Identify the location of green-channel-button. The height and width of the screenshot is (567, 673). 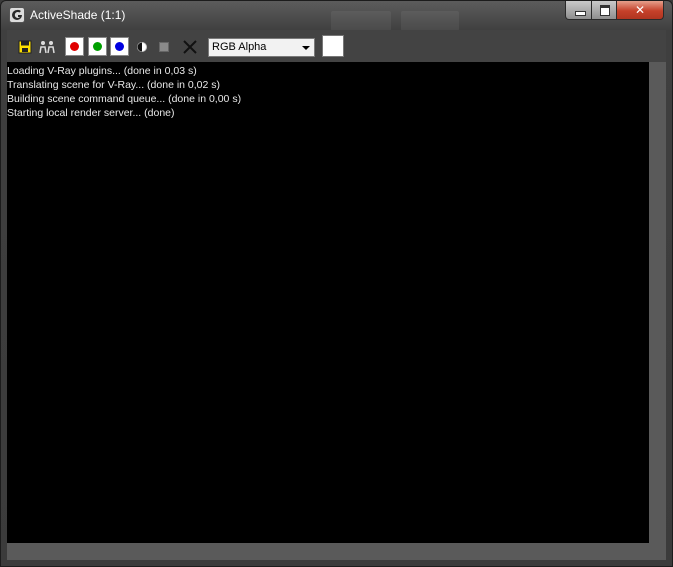
(97, 46).